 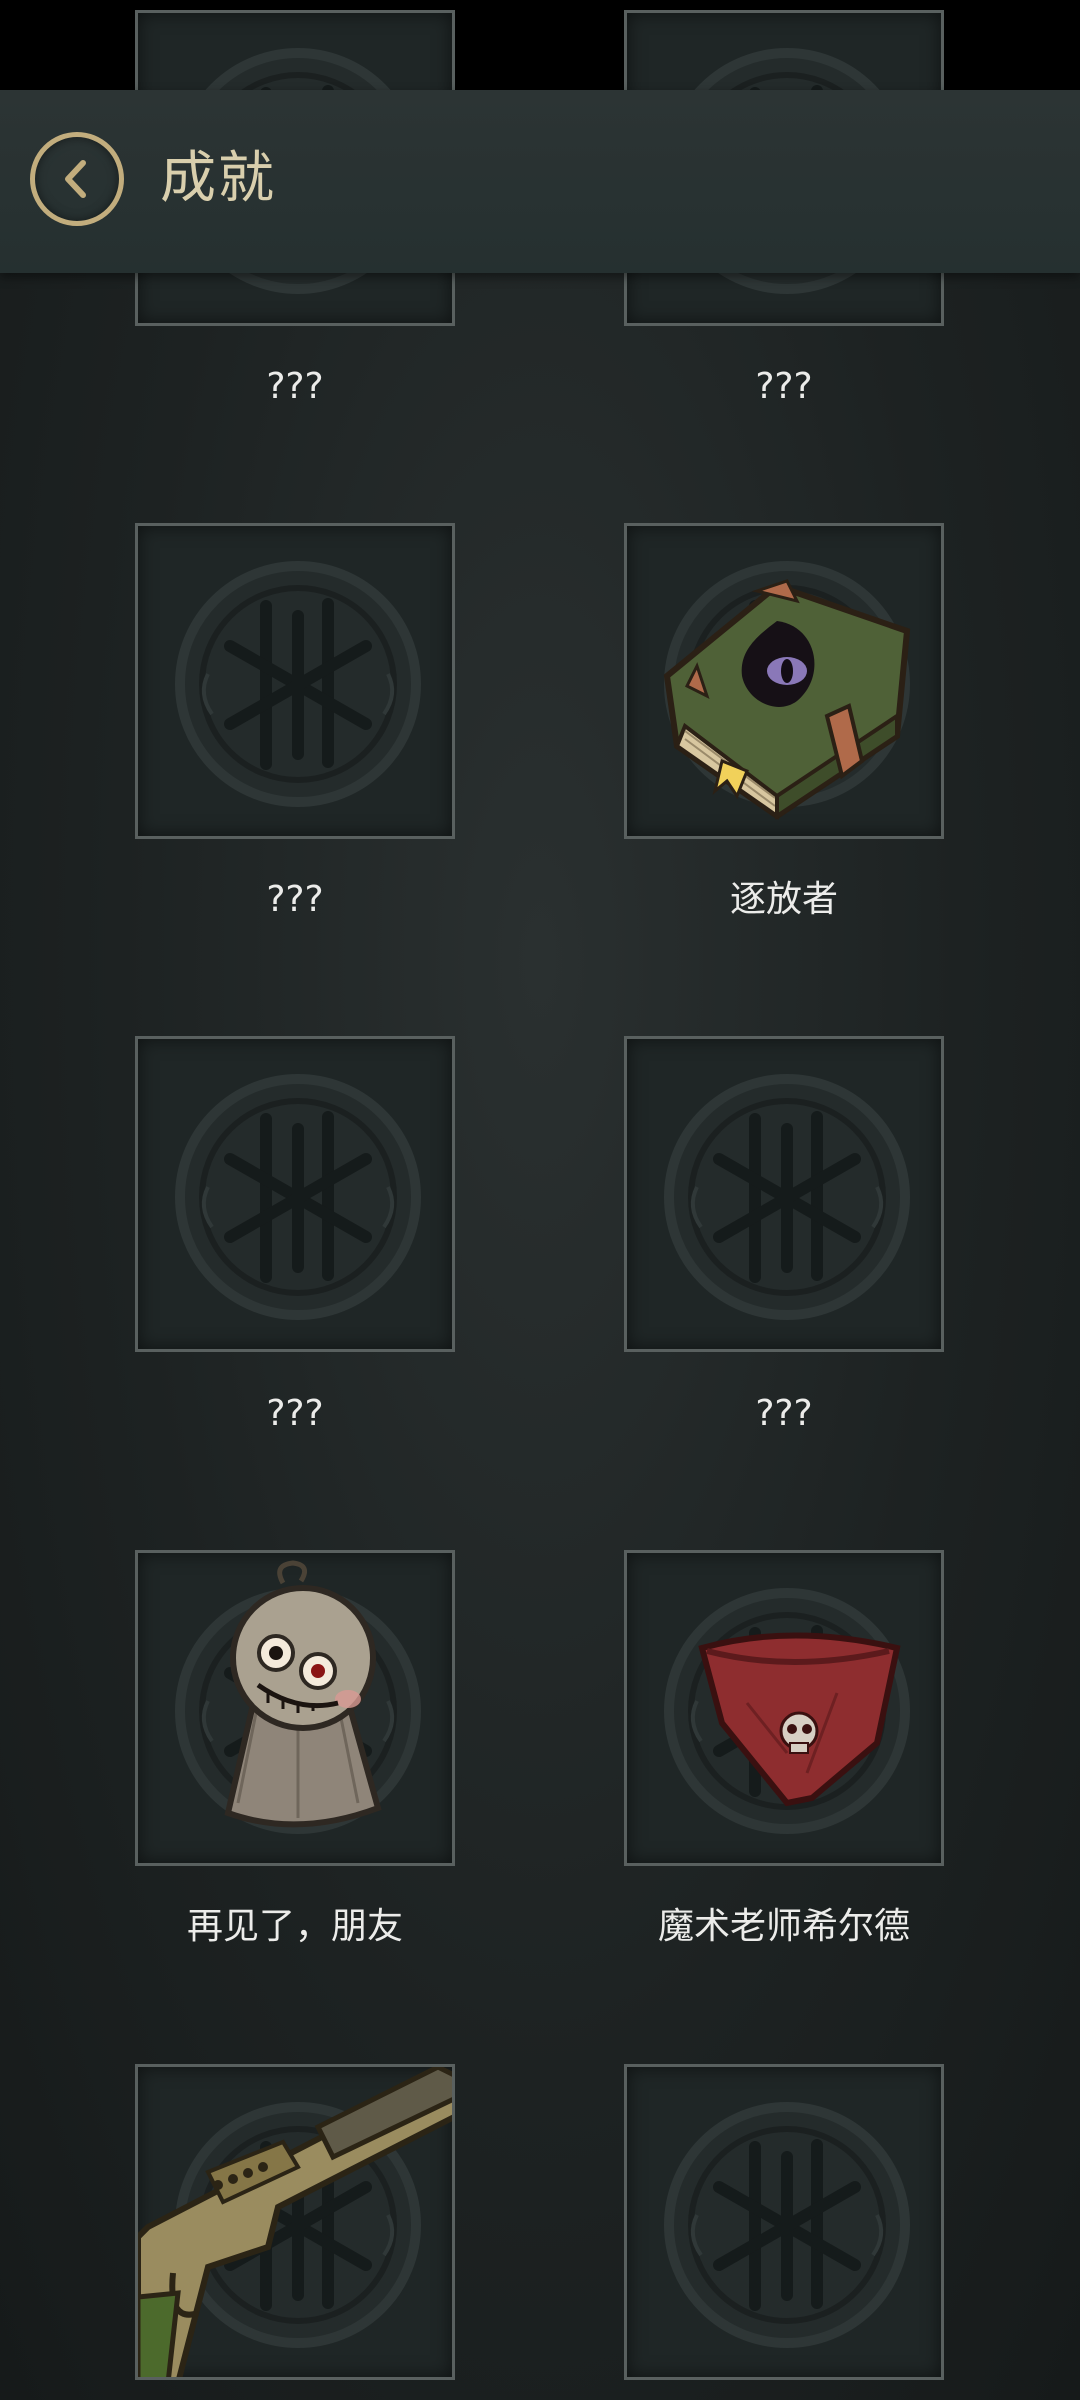 What do you see at coordinates (218, 178) in the screenshot?
I see `page-title: 成就` at bounding box center [218, 178].